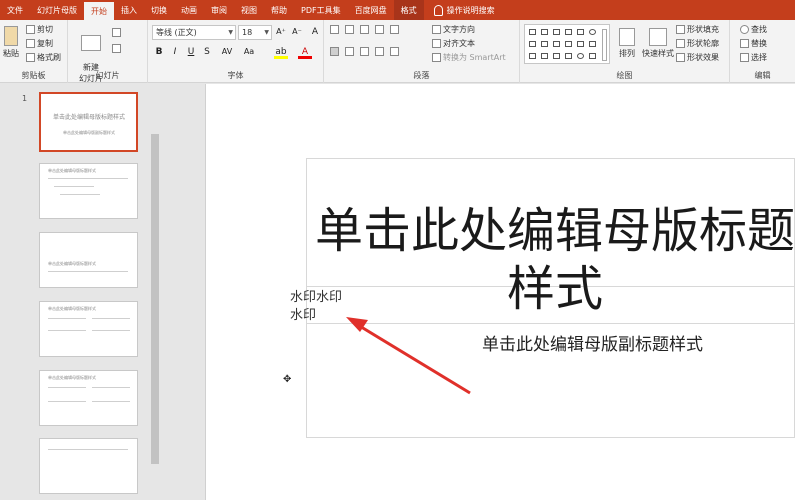 The image size is (795, 500). I want to click on line-shape-icon, so click(556, 32).